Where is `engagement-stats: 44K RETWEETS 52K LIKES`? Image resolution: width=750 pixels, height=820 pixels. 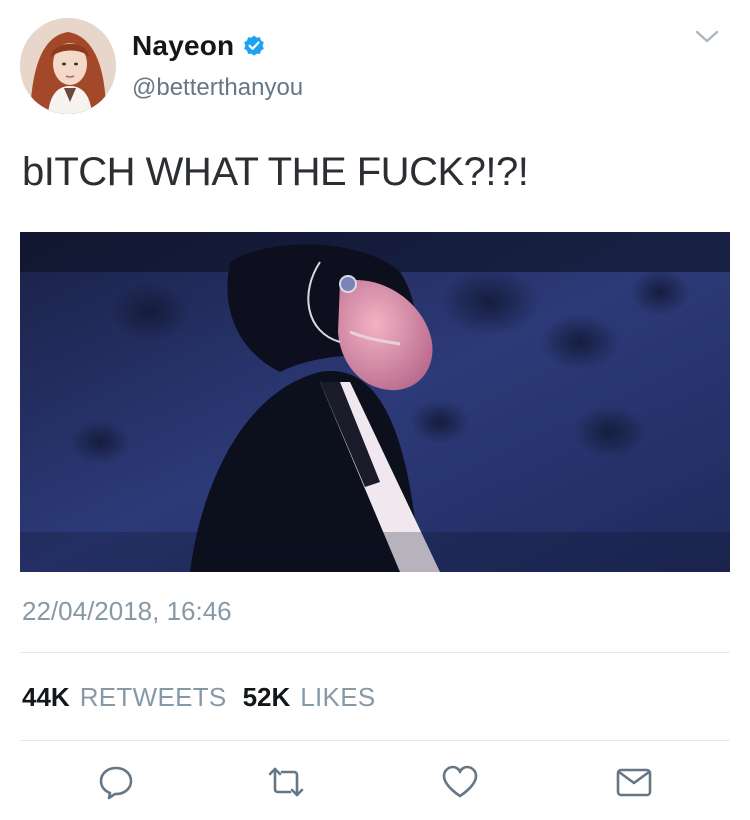 engagement-stats: 44K RETWEETS 52K LIKES is located at coordinates (201, 697).